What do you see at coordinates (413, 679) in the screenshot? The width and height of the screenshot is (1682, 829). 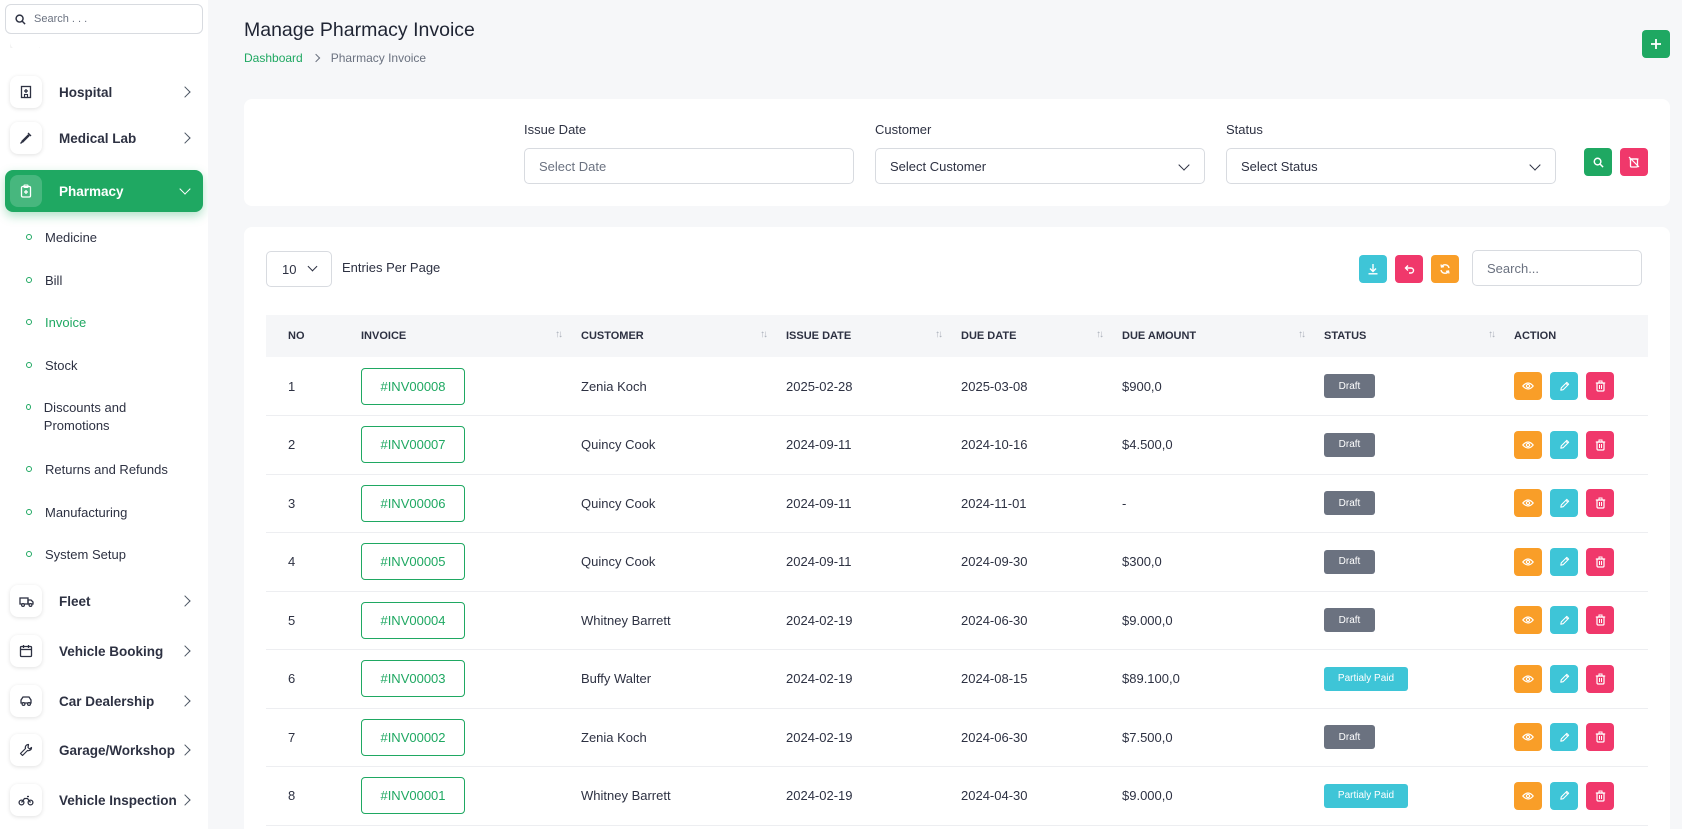 I see `invoice-number-button: #INV00003` at bounding box center [413, 679].